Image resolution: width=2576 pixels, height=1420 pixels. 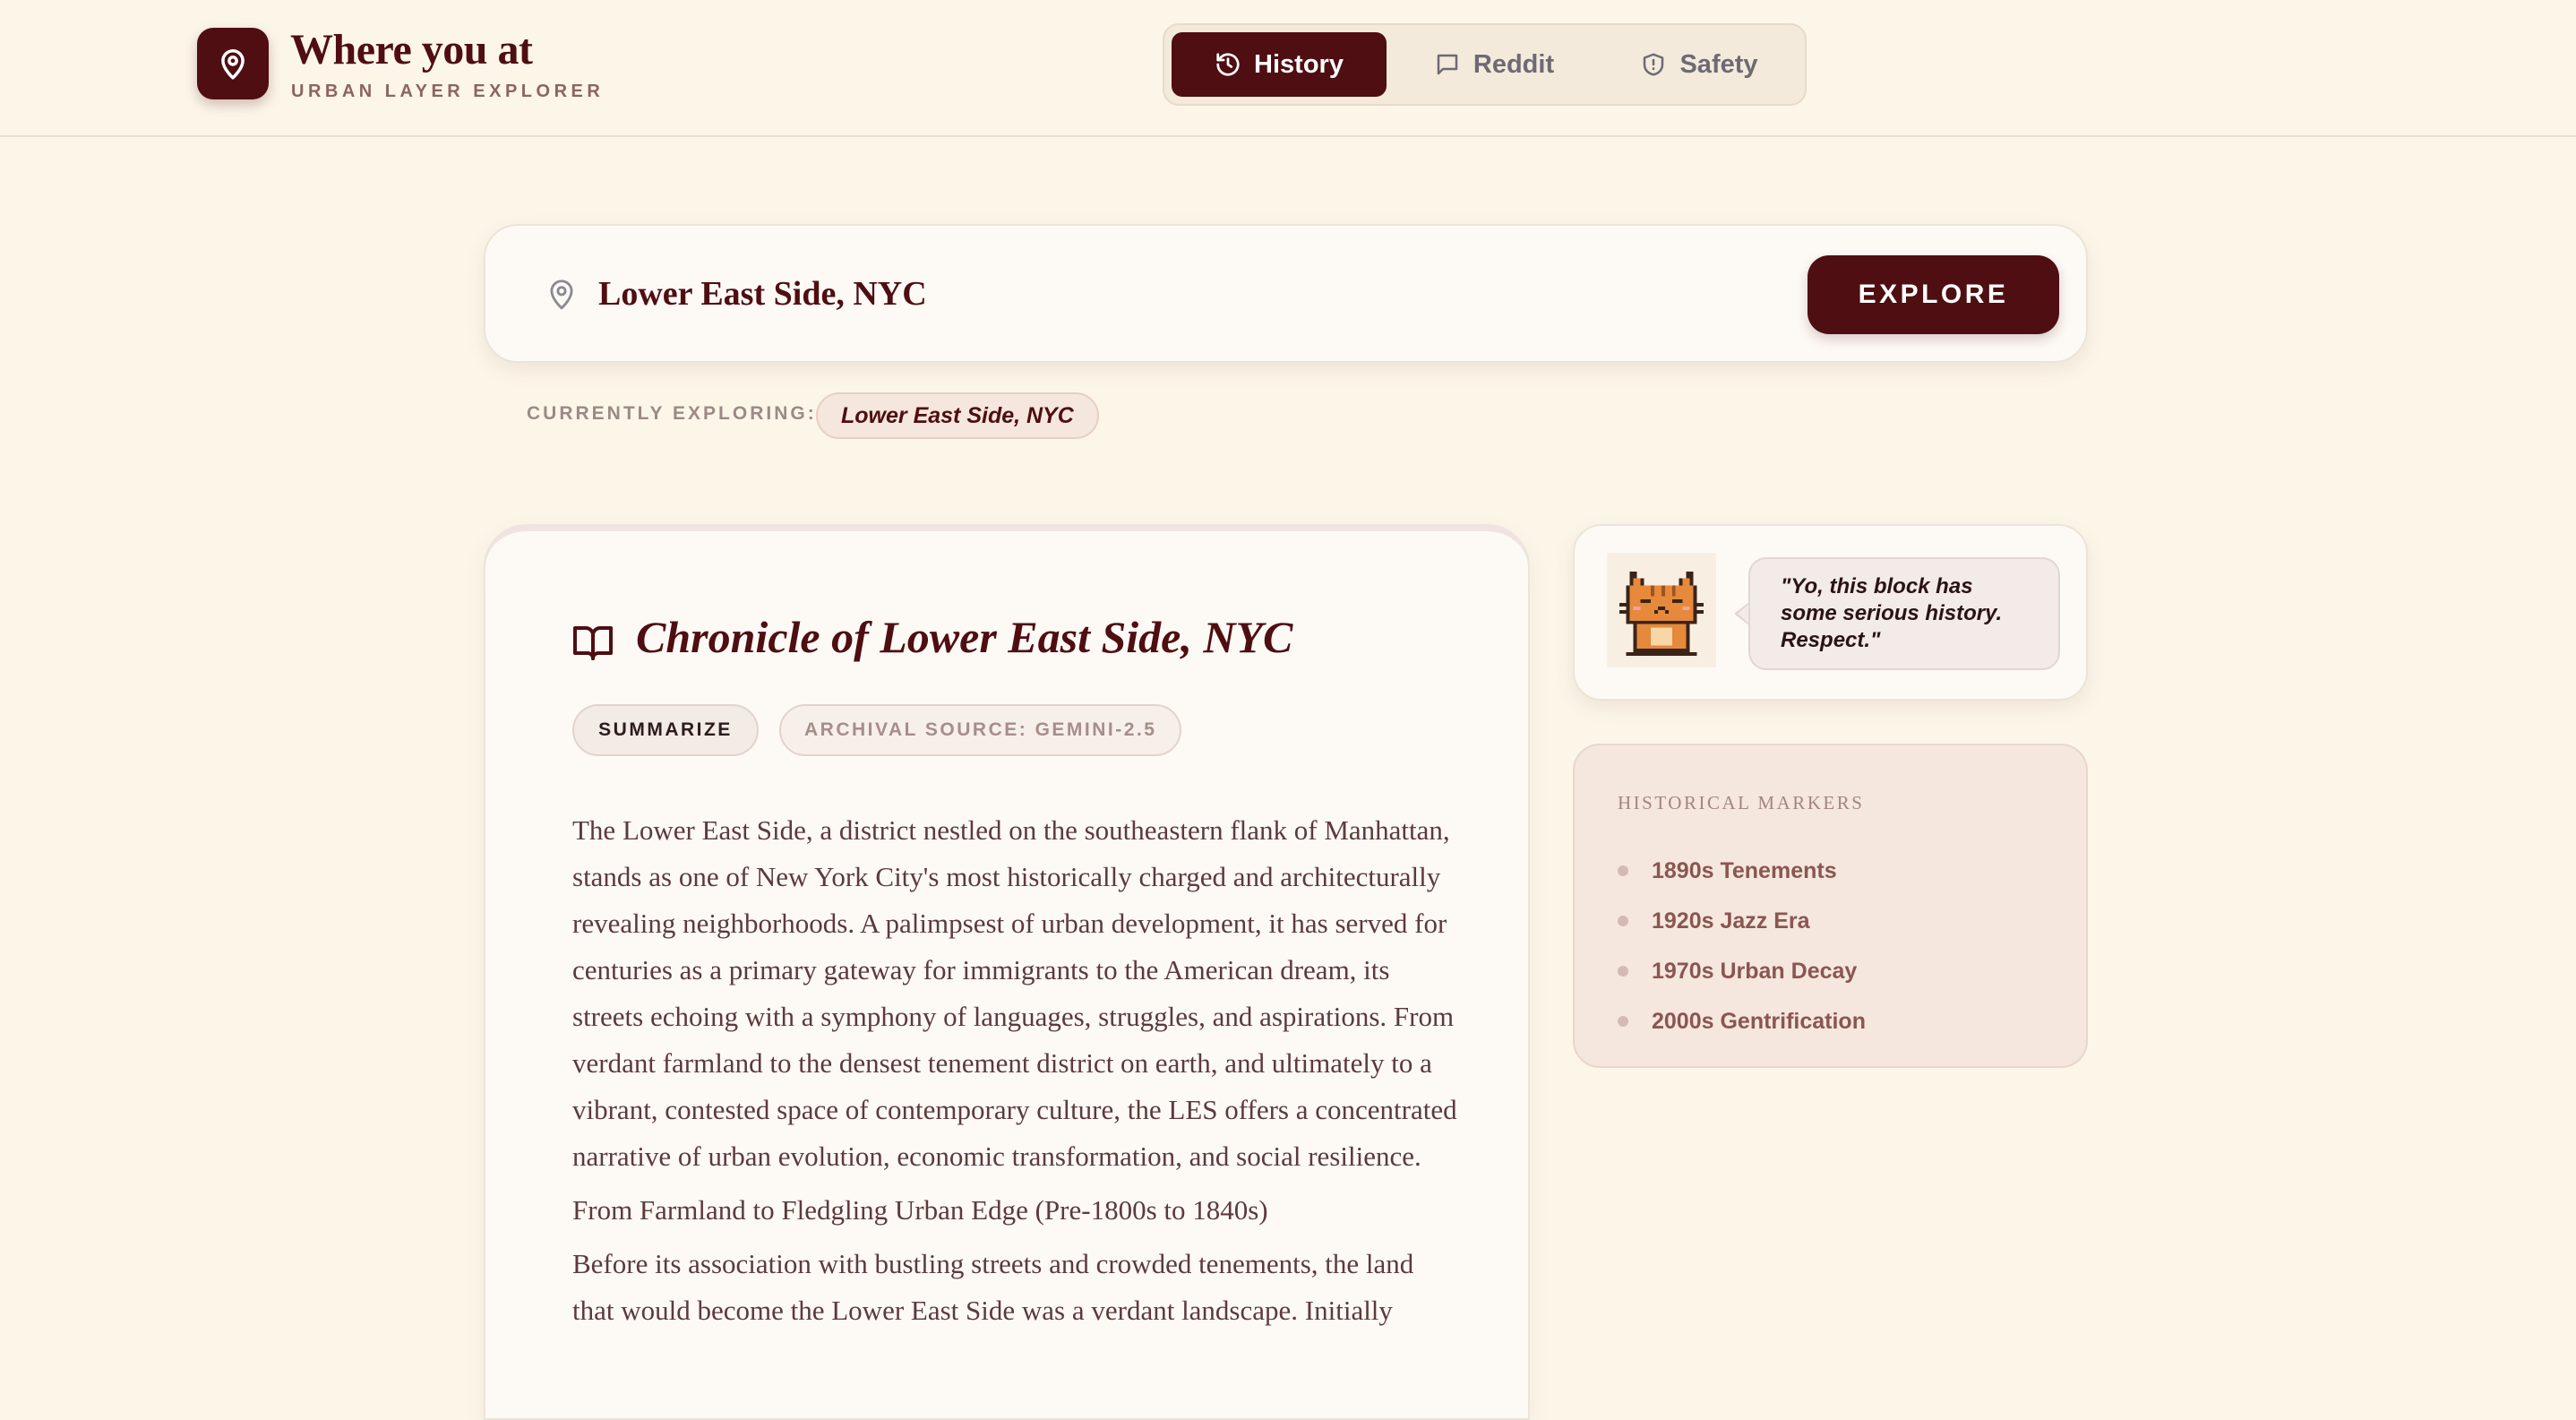 I want to click on location-pin-icon, so click(x=561, y=295).